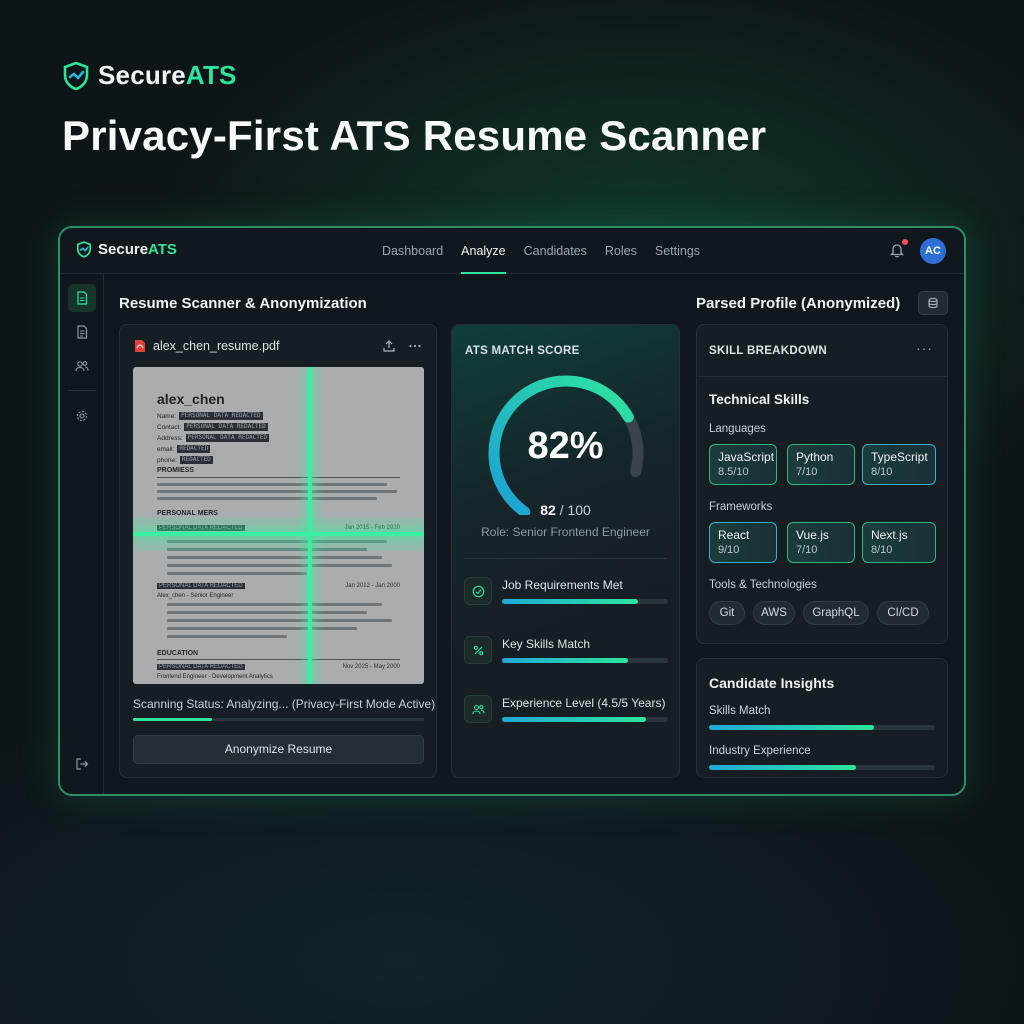 Image resolution: width=1024 pixels, height=1024 pixels. I want to click on insight-label: Industry Experience, so click(760, 751).